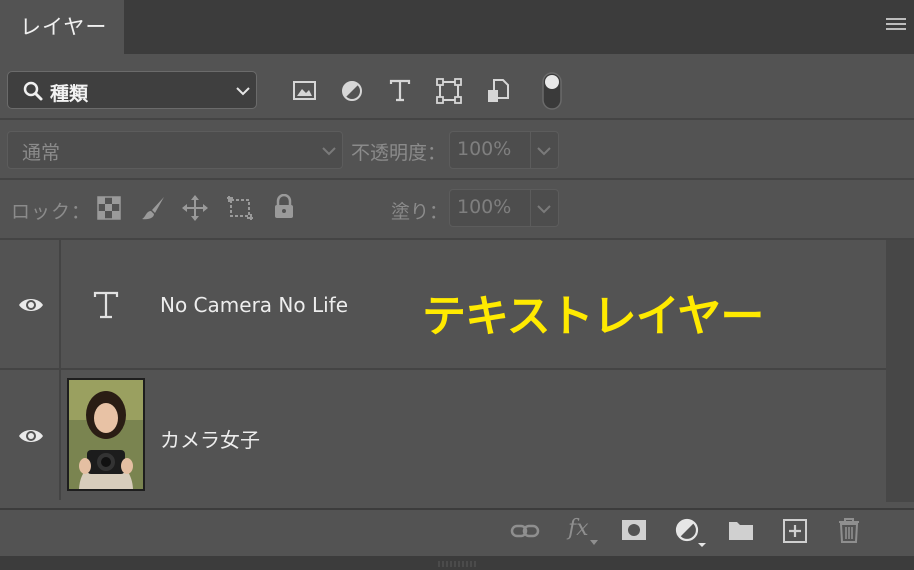 The height and width of the screenshot is (570, 914). I want to click on smart-object-filter-icon, so click(499, 91).